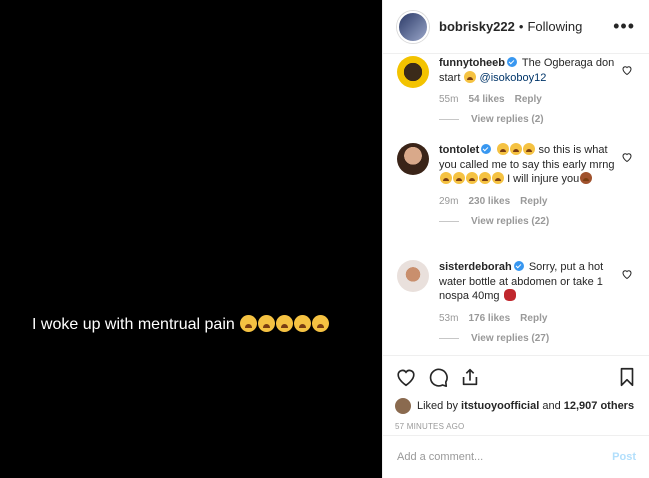 This screenshot has height=478, width=649. I want to click on laughing-face-emoji-icon, so click(470, 76).